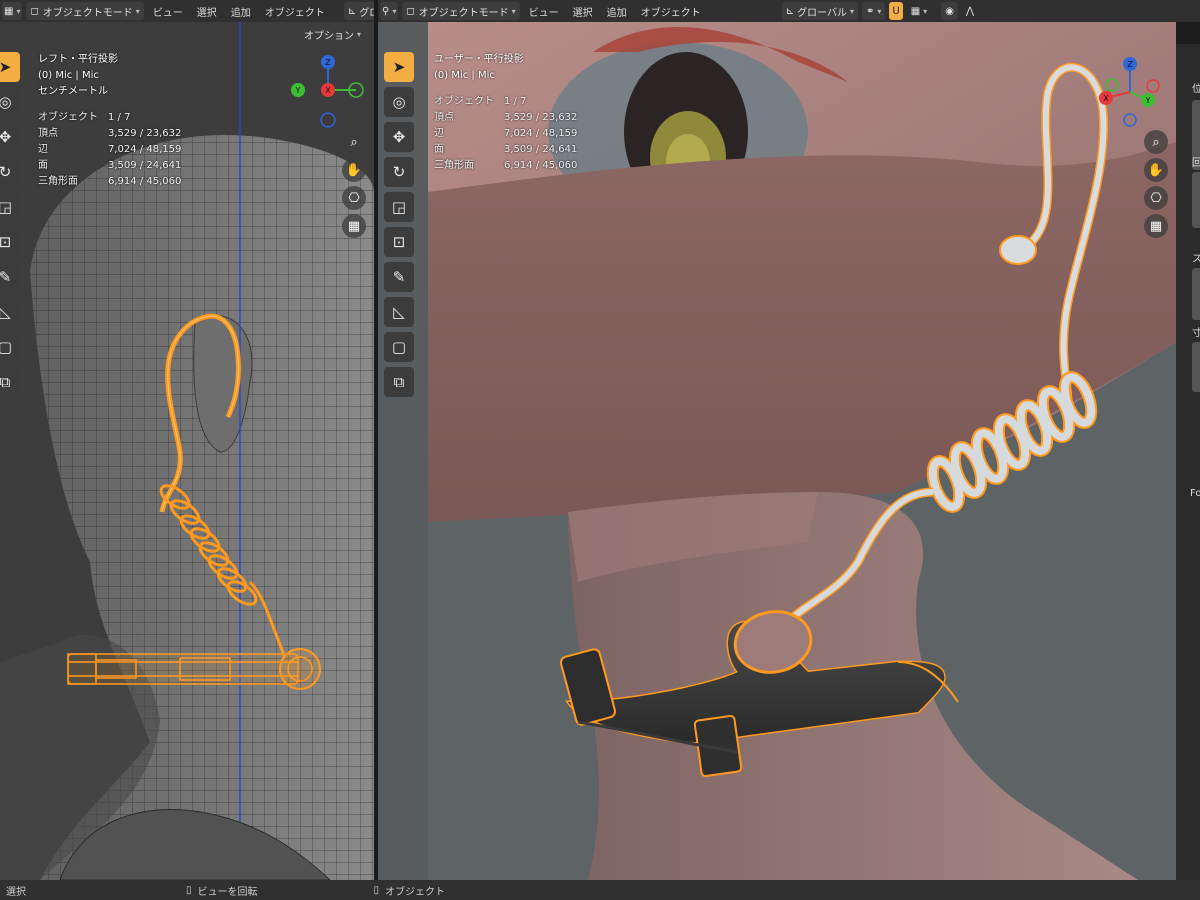 The image size is (1200, 900). I want to click on orientation-label: グローバル, so click(822, 13).